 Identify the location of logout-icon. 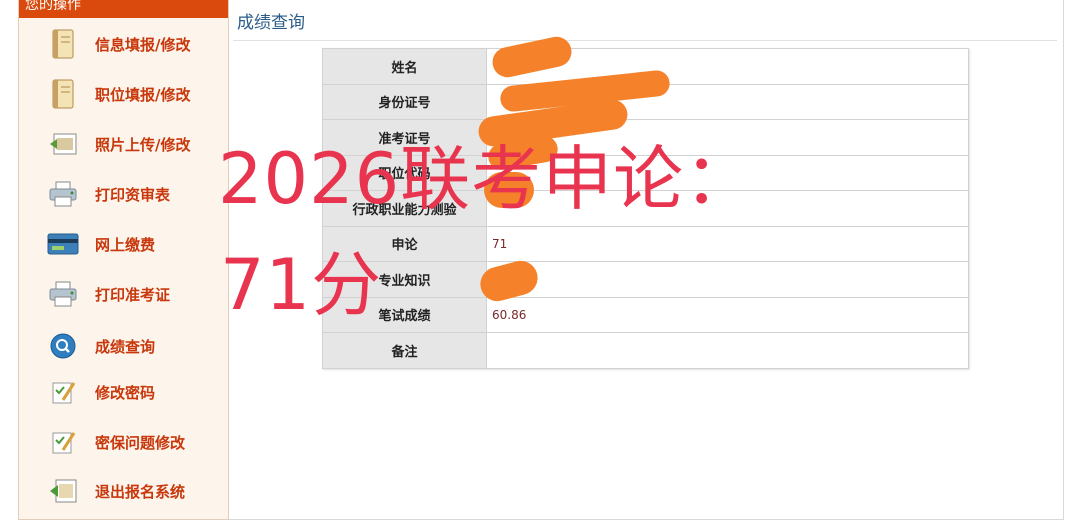
(63, 491).